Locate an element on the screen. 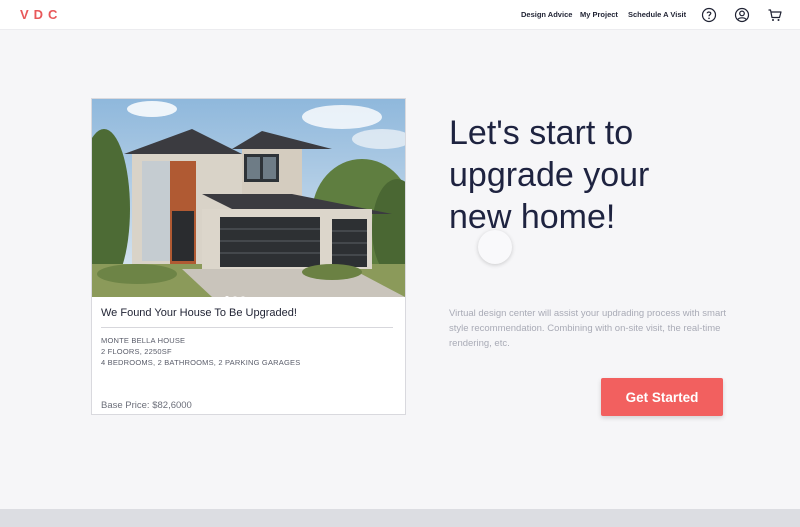 The height and width of the screenshot is (527, 800). carousel-dots is located at coordinates (237, 292).